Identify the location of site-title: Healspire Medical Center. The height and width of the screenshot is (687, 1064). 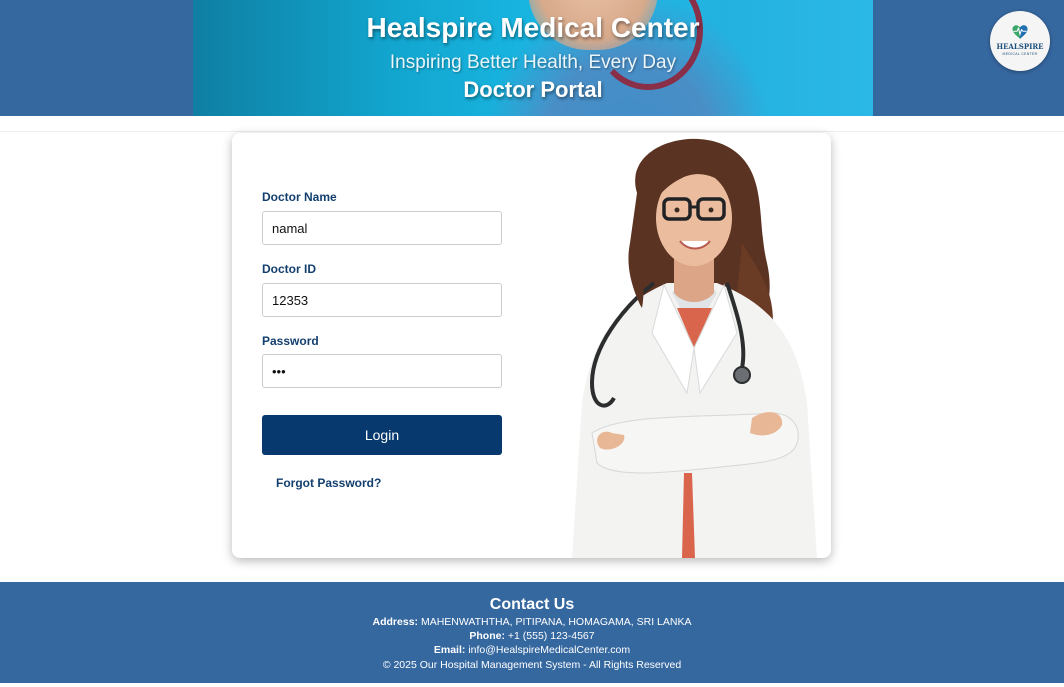
(533, 27).